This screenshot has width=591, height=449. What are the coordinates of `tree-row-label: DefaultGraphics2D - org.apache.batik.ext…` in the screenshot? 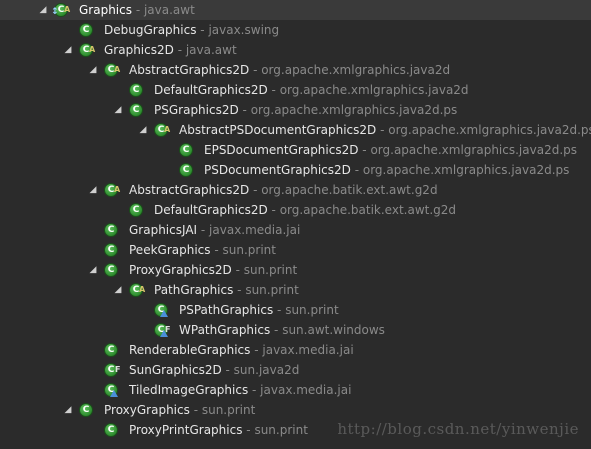 It's located at (305, 210).